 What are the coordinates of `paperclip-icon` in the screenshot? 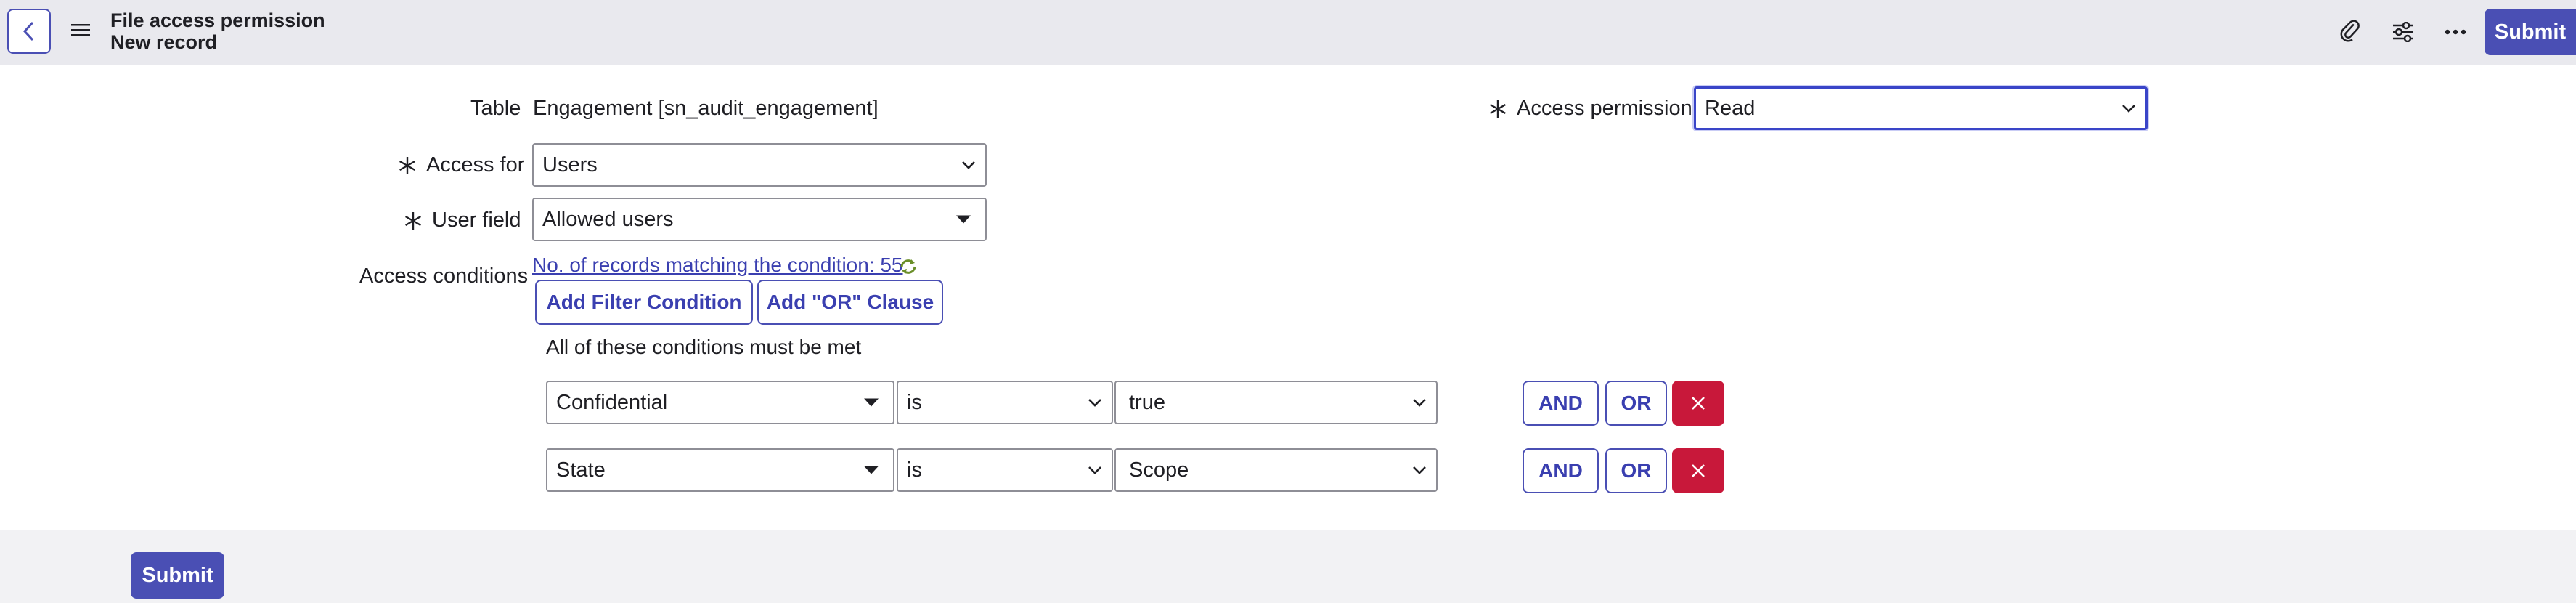 It's located at (2350, 31).